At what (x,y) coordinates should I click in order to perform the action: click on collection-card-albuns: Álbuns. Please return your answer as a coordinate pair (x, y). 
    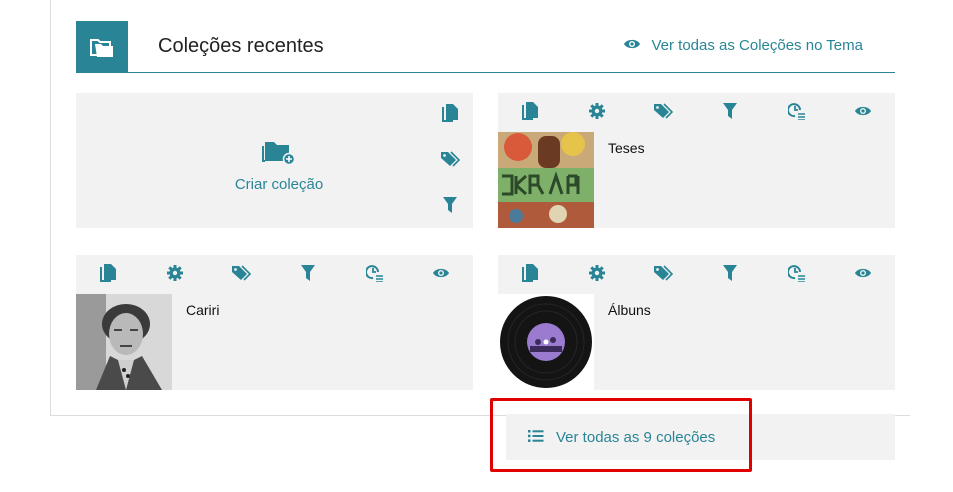
    Looking at the image, I should click on (696, 322).